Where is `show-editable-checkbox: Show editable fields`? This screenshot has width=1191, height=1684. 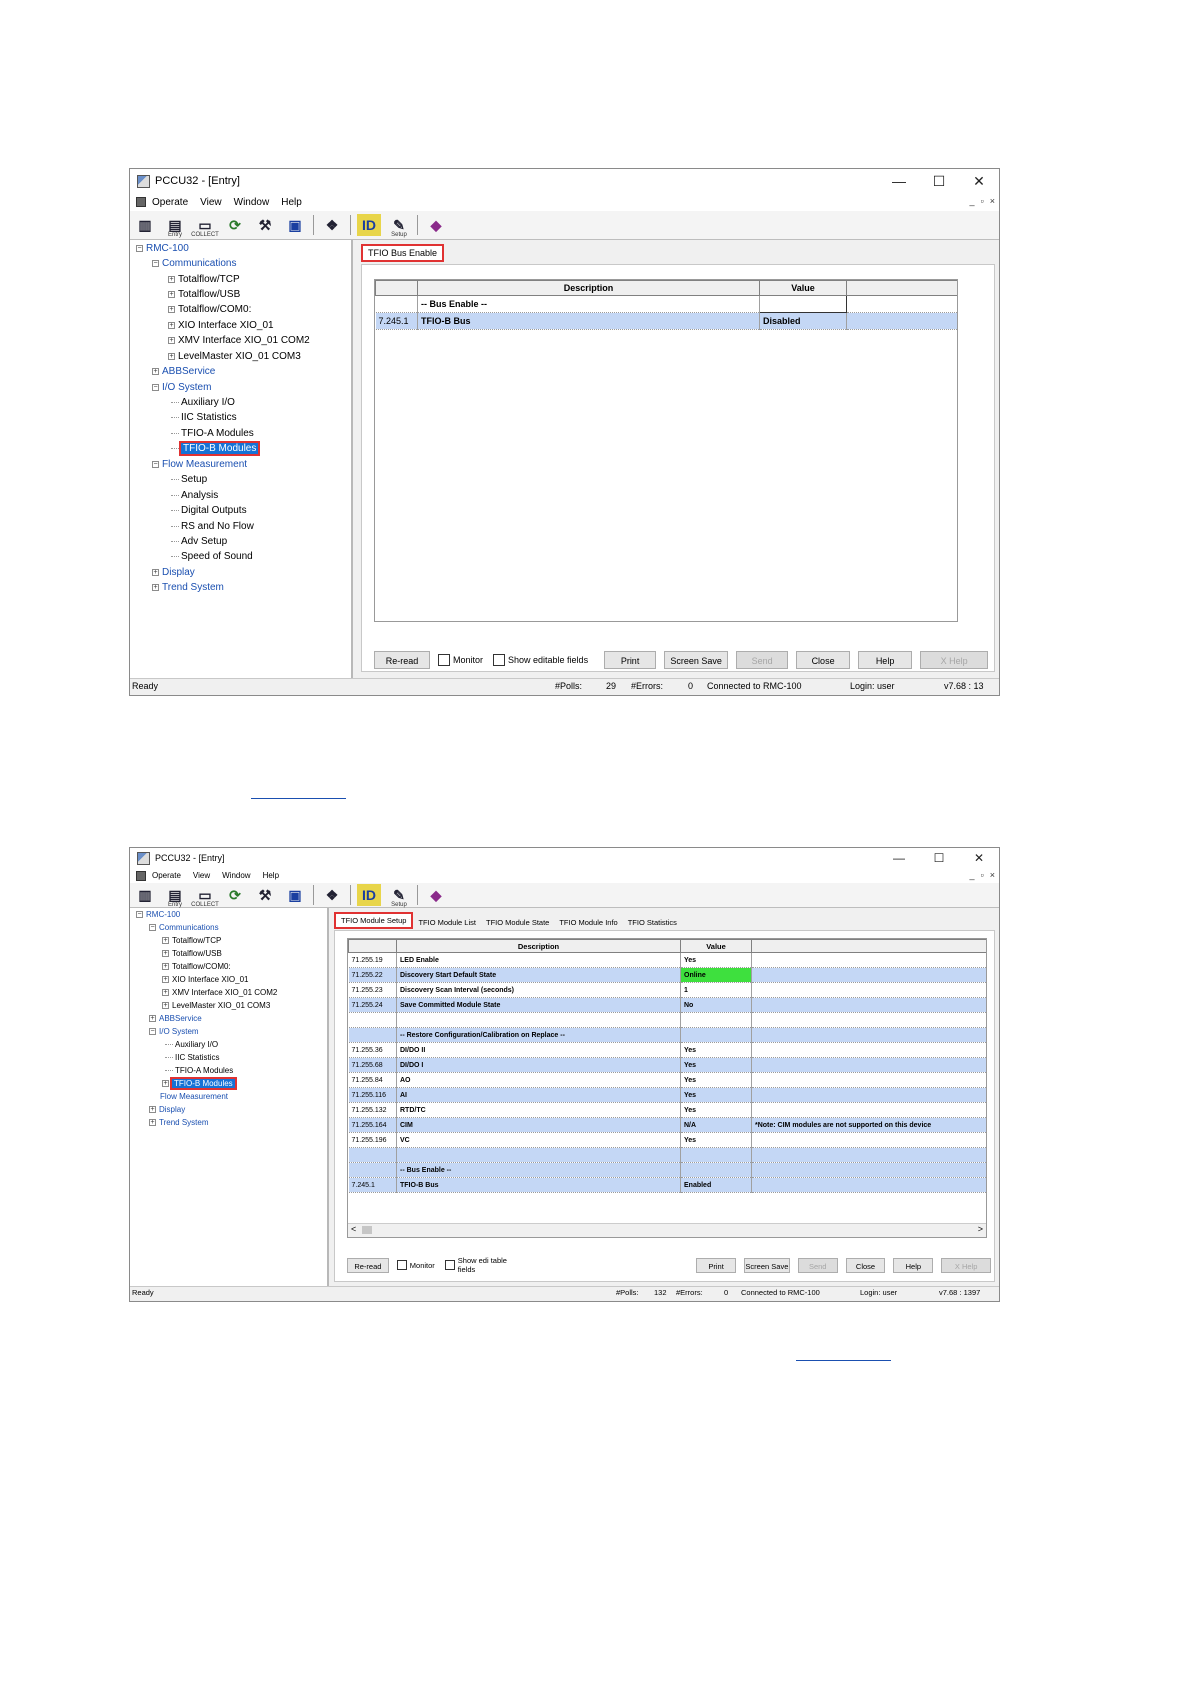
show-editable-checkbox: Show editable fields is located at coordinates (540, 660).